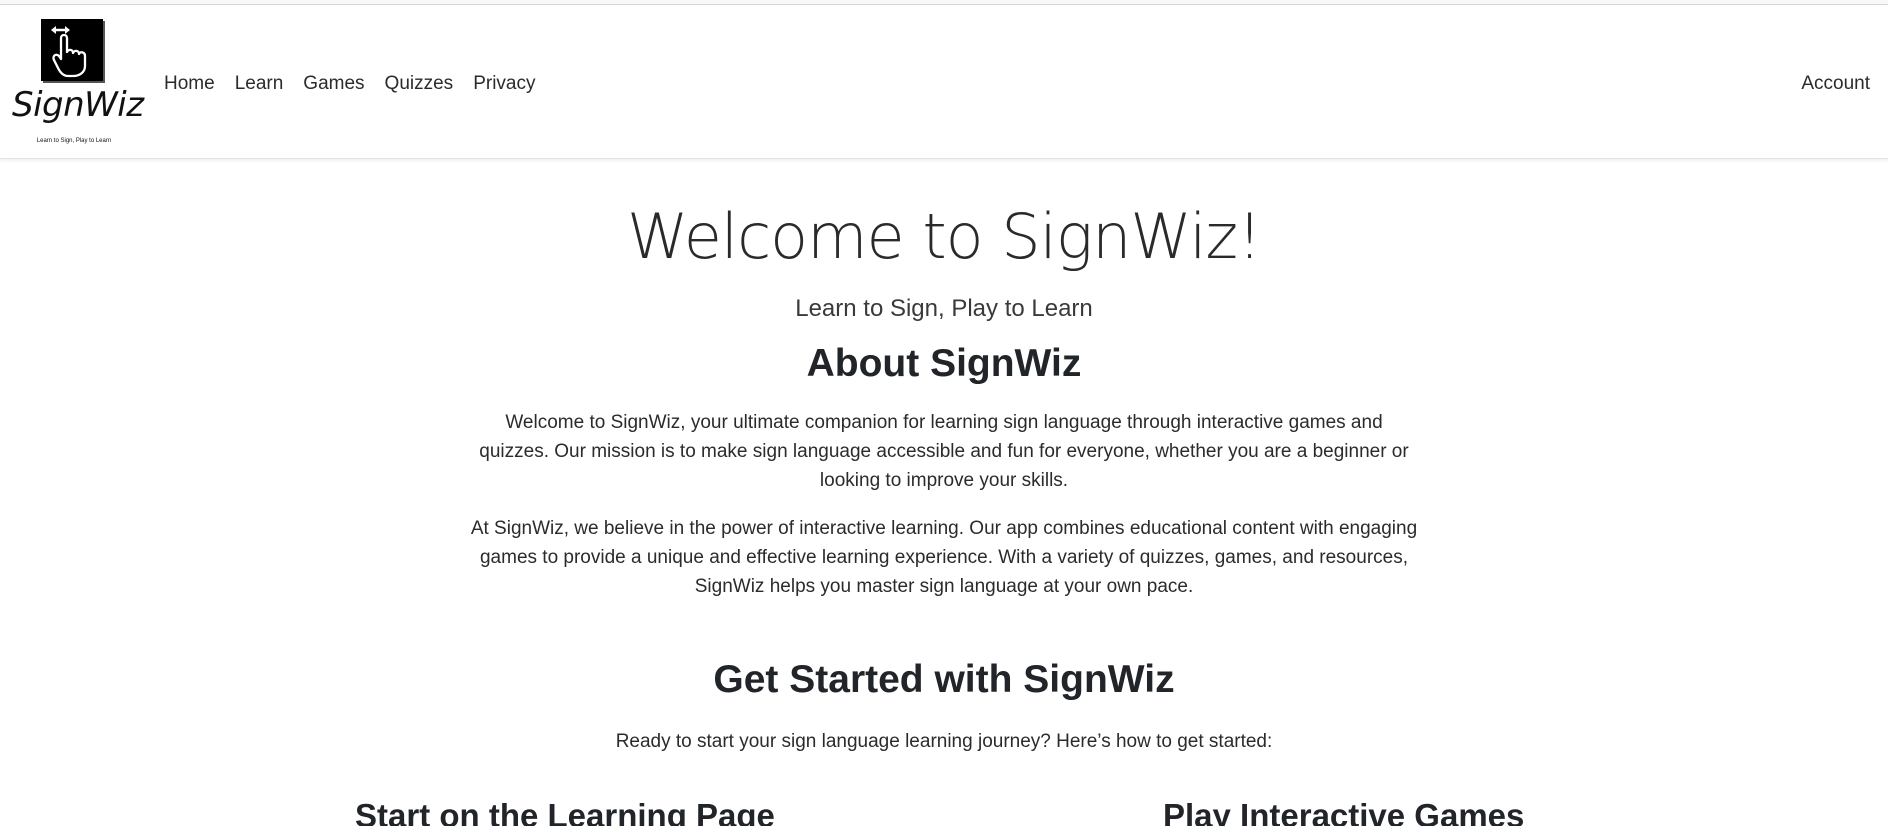 The image size is (1888, 826). I want to click on nav-links: Home Learn Games Quizzes Privacy, so click(349, 84).